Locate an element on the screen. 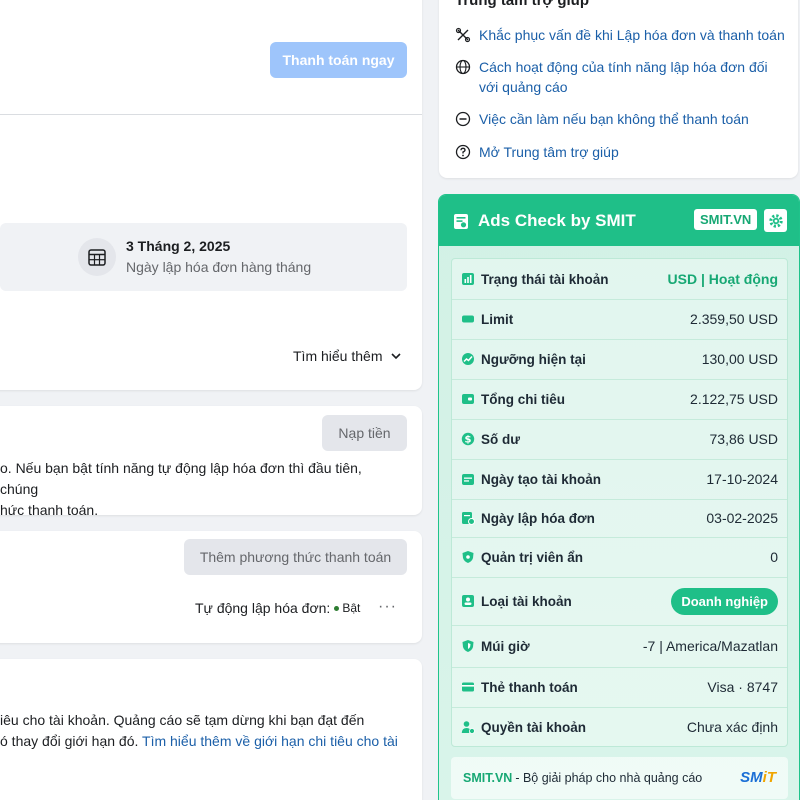 The height and width of the screenshot is (800, 800). chevron-down-icon is located at coordinates (396, 356).